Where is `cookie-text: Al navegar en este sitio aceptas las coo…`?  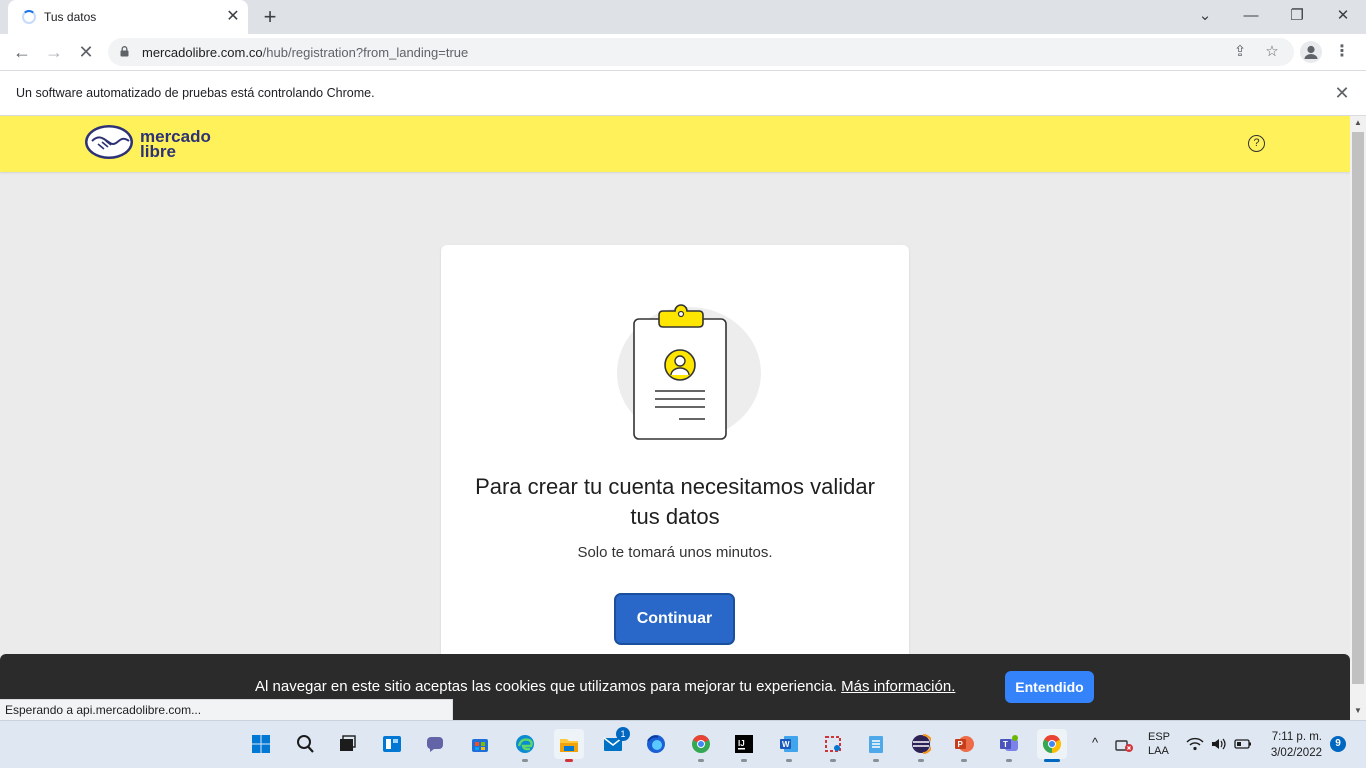 cookie-text: Al navegar en este sitio aceptas las coo… is located at coordinates (605, 686).